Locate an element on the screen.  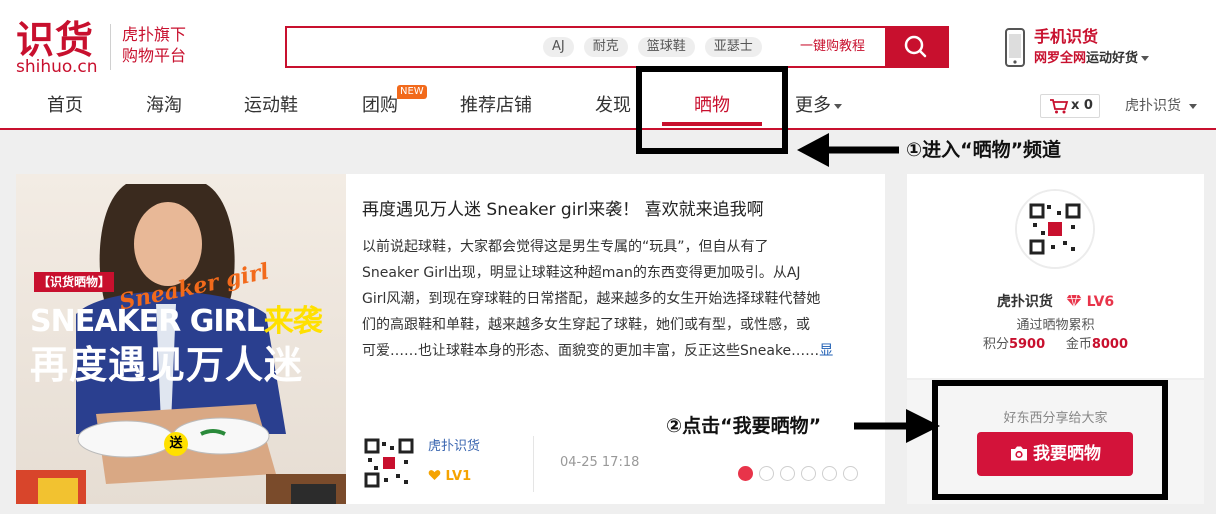
nav-item-group-buy: 团购 is located at coordinates (380, 106).